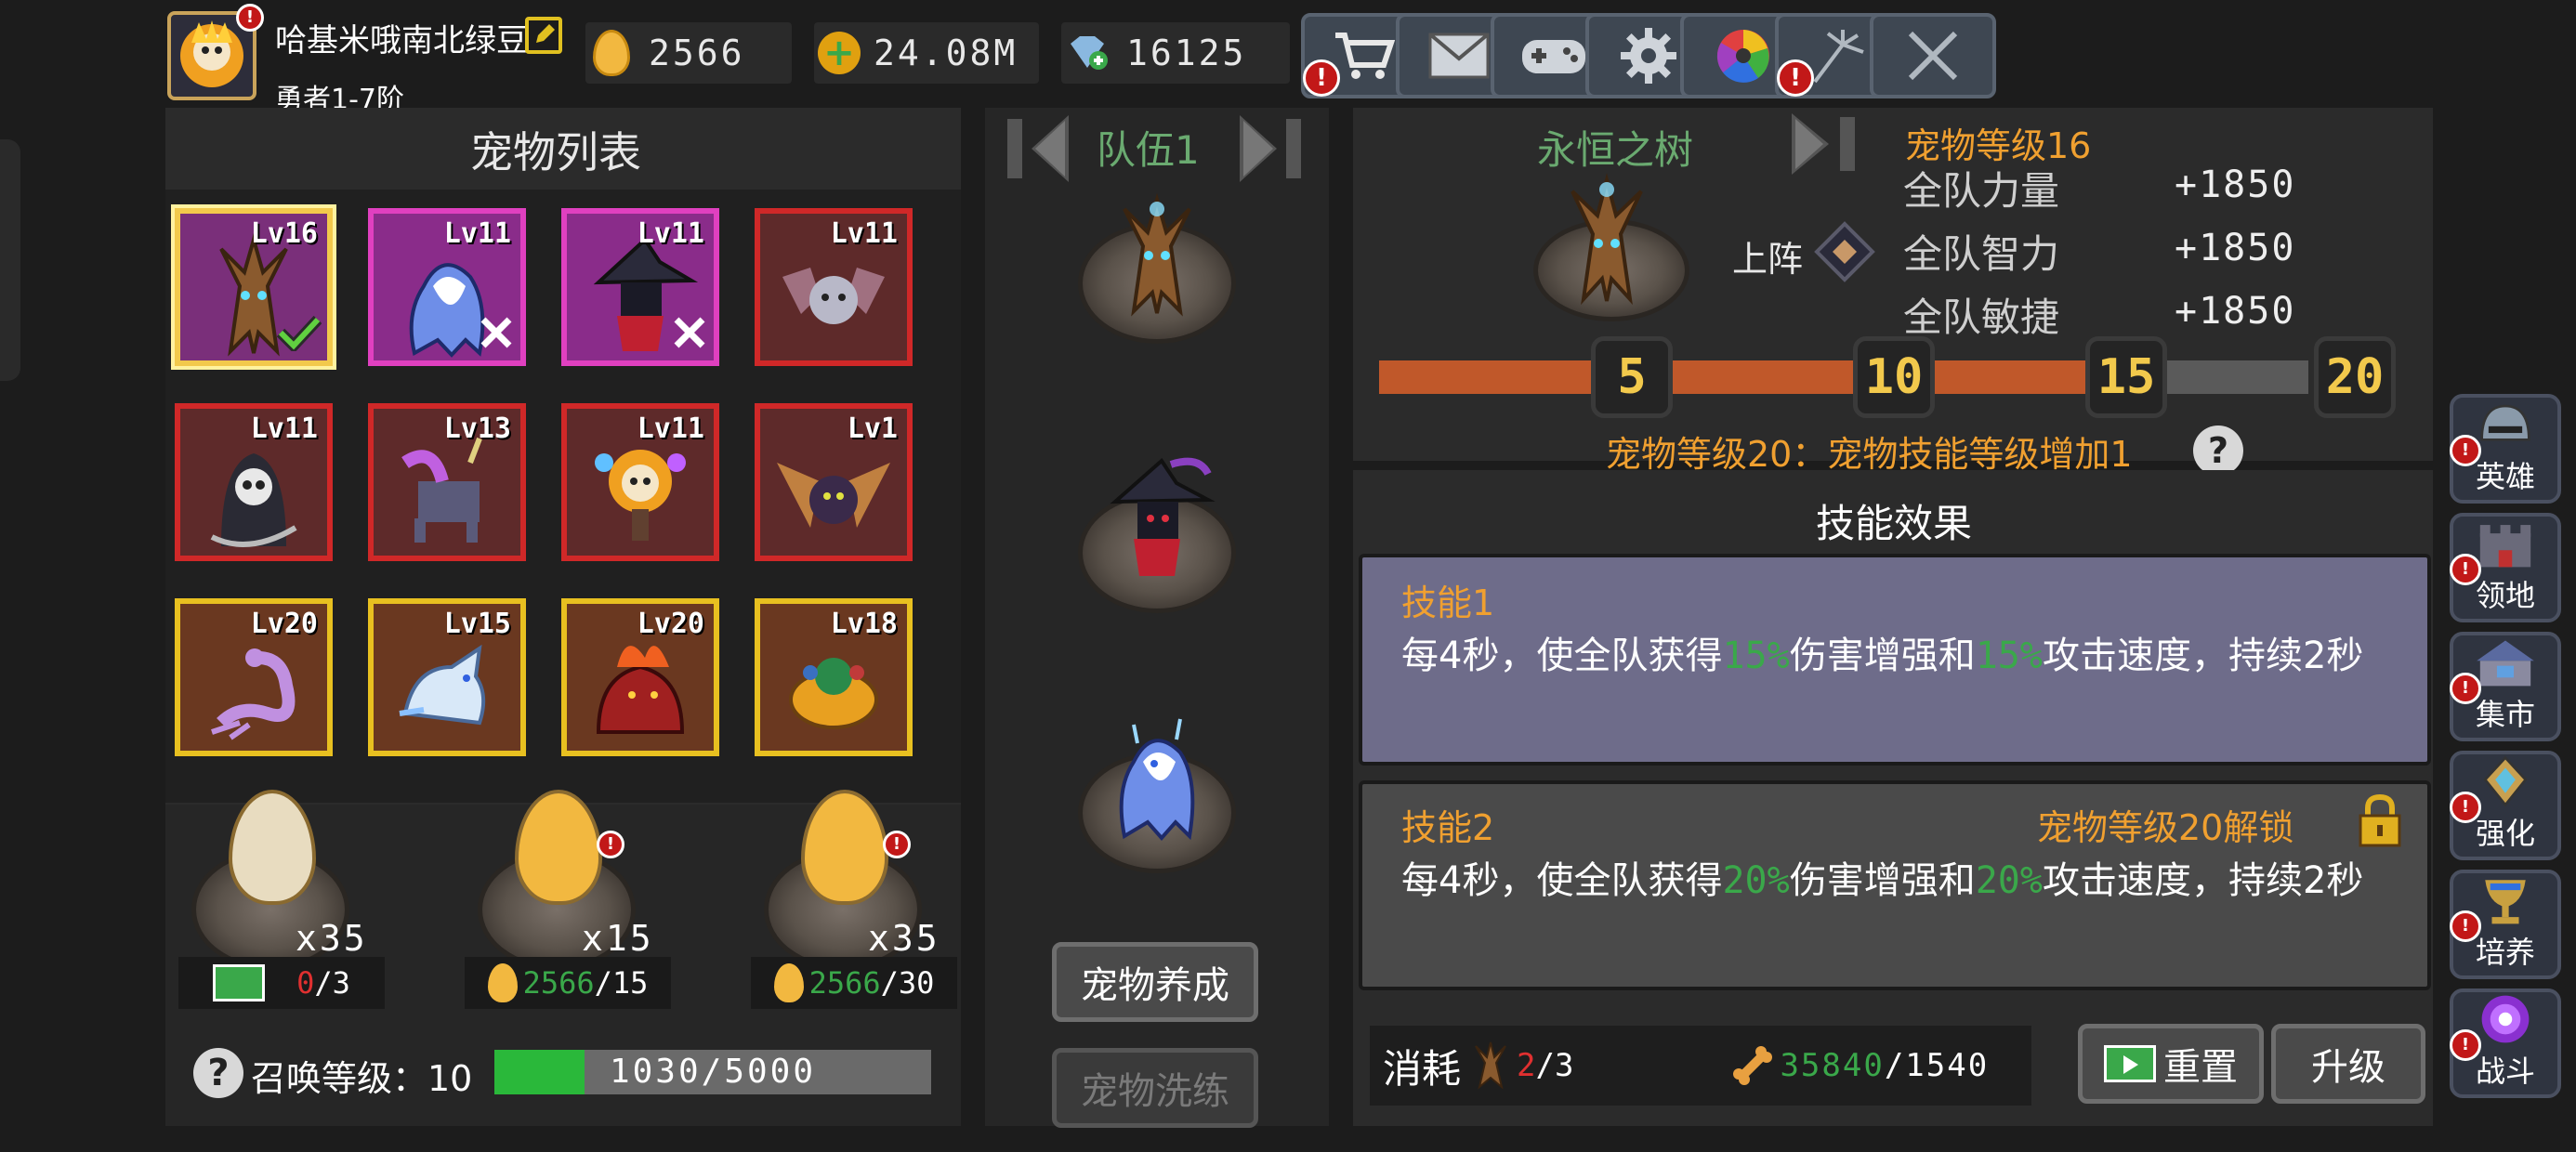  I want to click on diamonds-value: 16125, so click(1186, 53).